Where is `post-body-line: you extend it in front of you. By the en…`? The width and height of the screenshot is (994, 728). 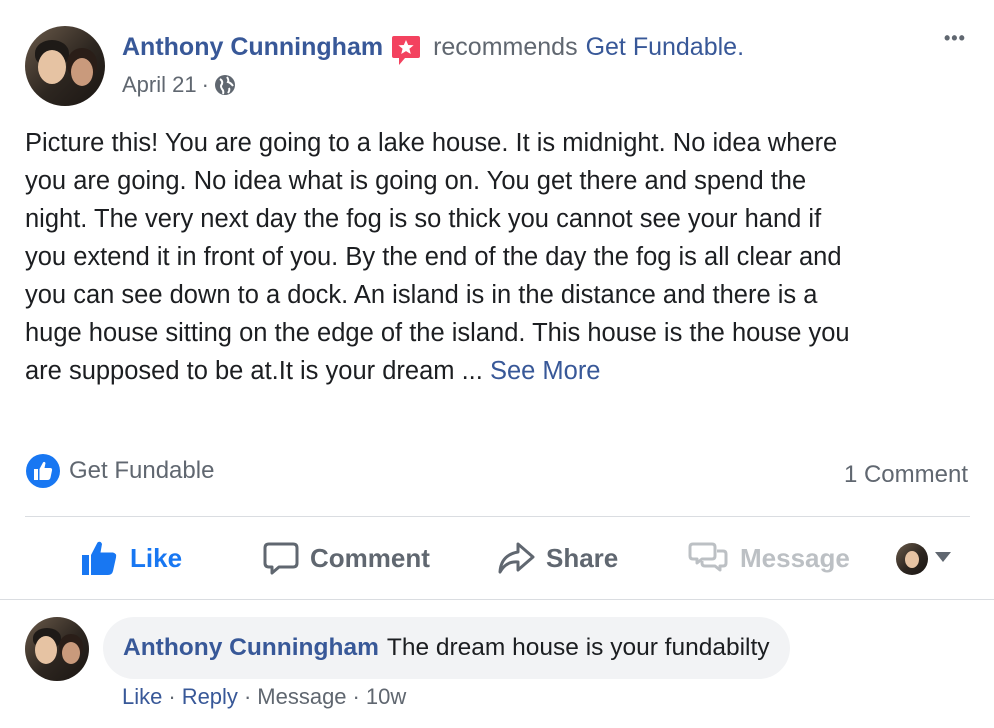
post-body-line: you extend it in front of you. By the en… is located at coordinates (433, 257).